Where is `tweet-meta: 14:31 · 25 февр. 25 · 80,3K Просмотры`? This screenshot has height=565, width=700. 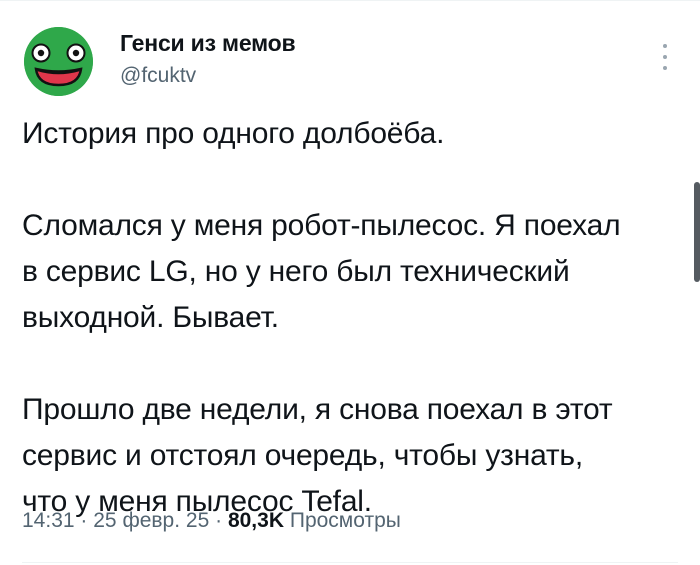 tweet-meta: 14:31 · 25 февр. 25 · 80,3K Просмотры is located at coordinates (211, 521).